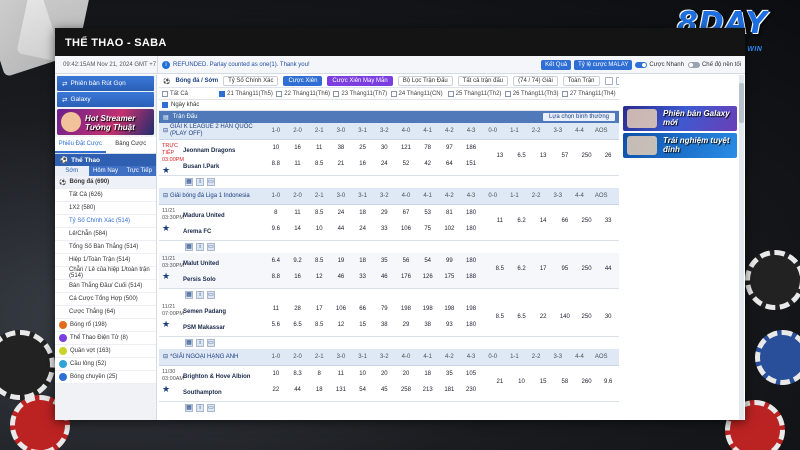  Describe the element at coordinates (105, 364) in the screenshot. I see `sidebar-item: Cầu lông (52)` at that location.